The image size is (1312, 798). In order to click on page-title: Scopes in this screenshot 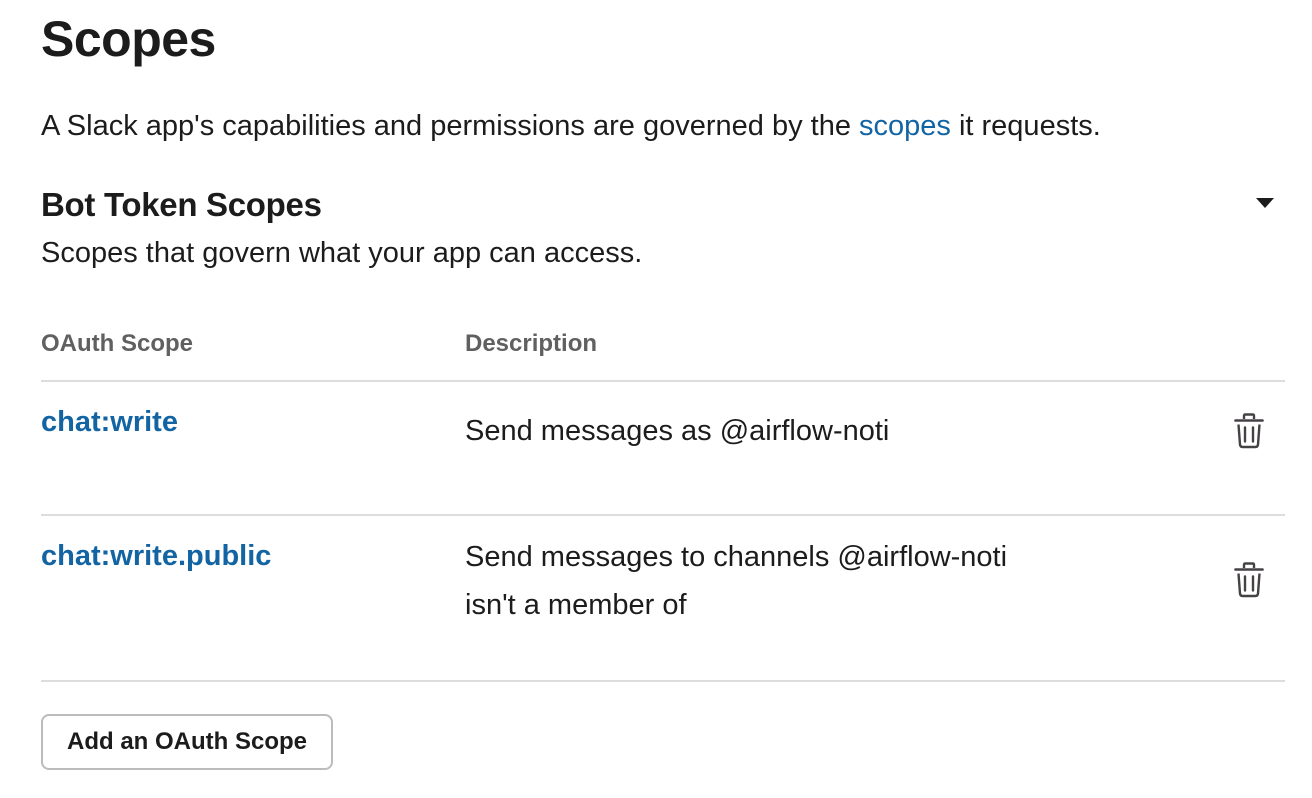, I will do `click(128, 39)`.